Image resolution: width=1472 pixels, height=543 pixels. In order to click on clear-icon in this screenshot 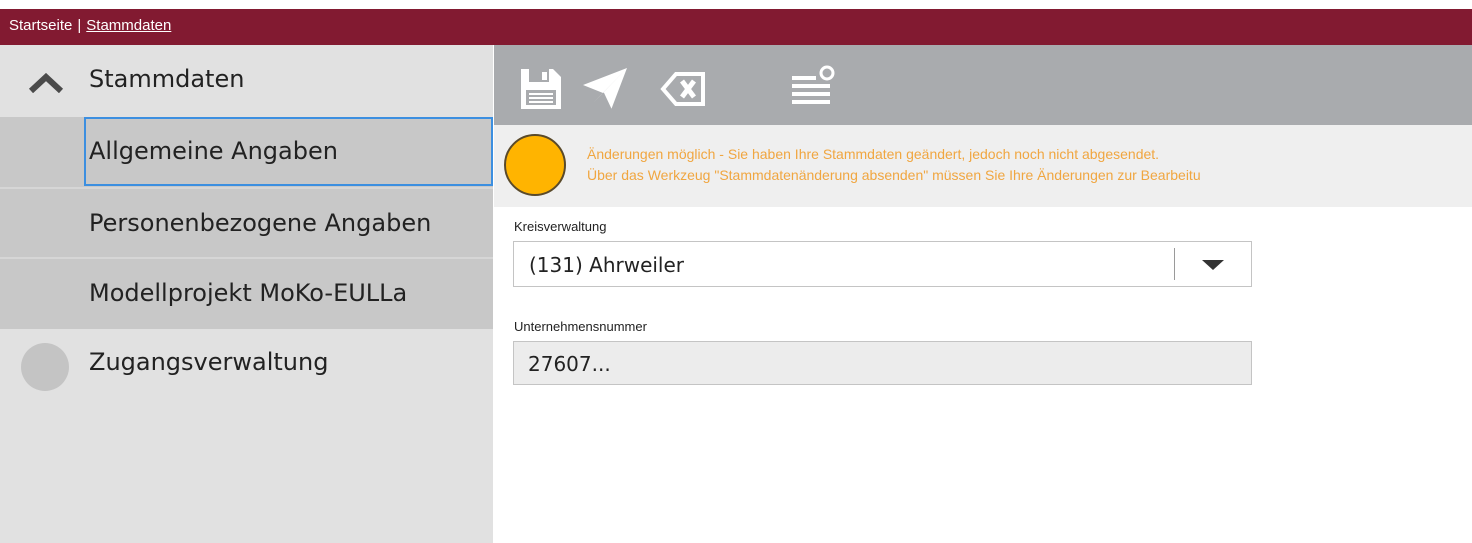, I will do `click(684, 89)`.